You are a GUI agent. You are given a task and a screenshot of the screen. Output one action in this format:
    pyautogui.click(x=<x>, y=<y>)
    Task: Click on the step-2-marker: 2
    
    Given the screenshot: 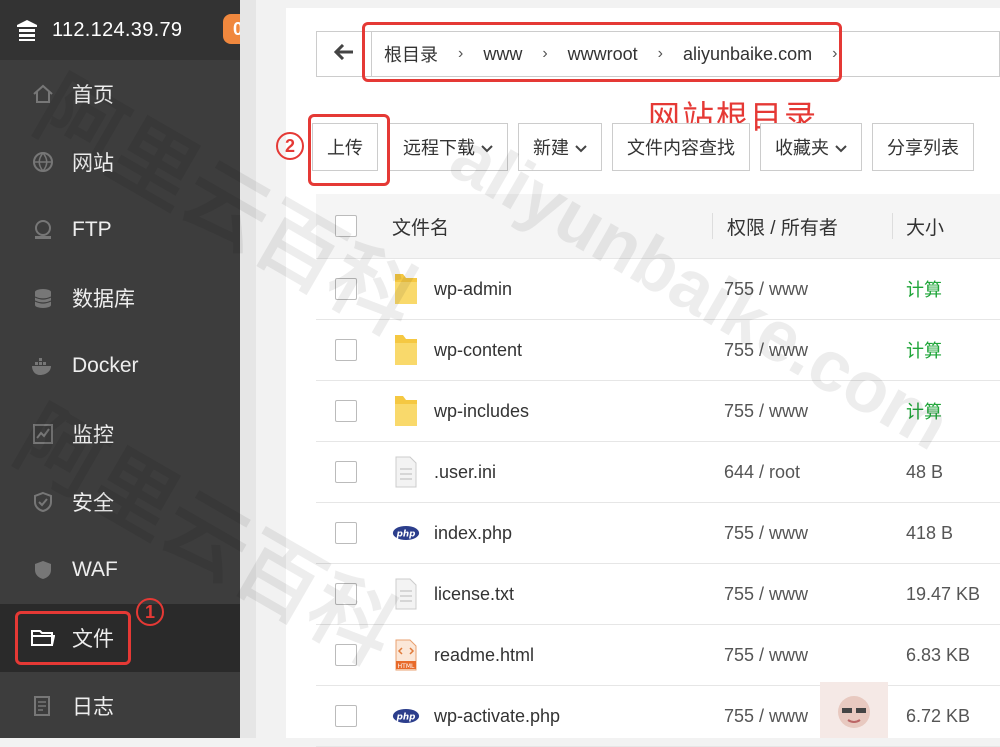 What is the action you would take?
    pyautogui.click(x=290, y=146)
    